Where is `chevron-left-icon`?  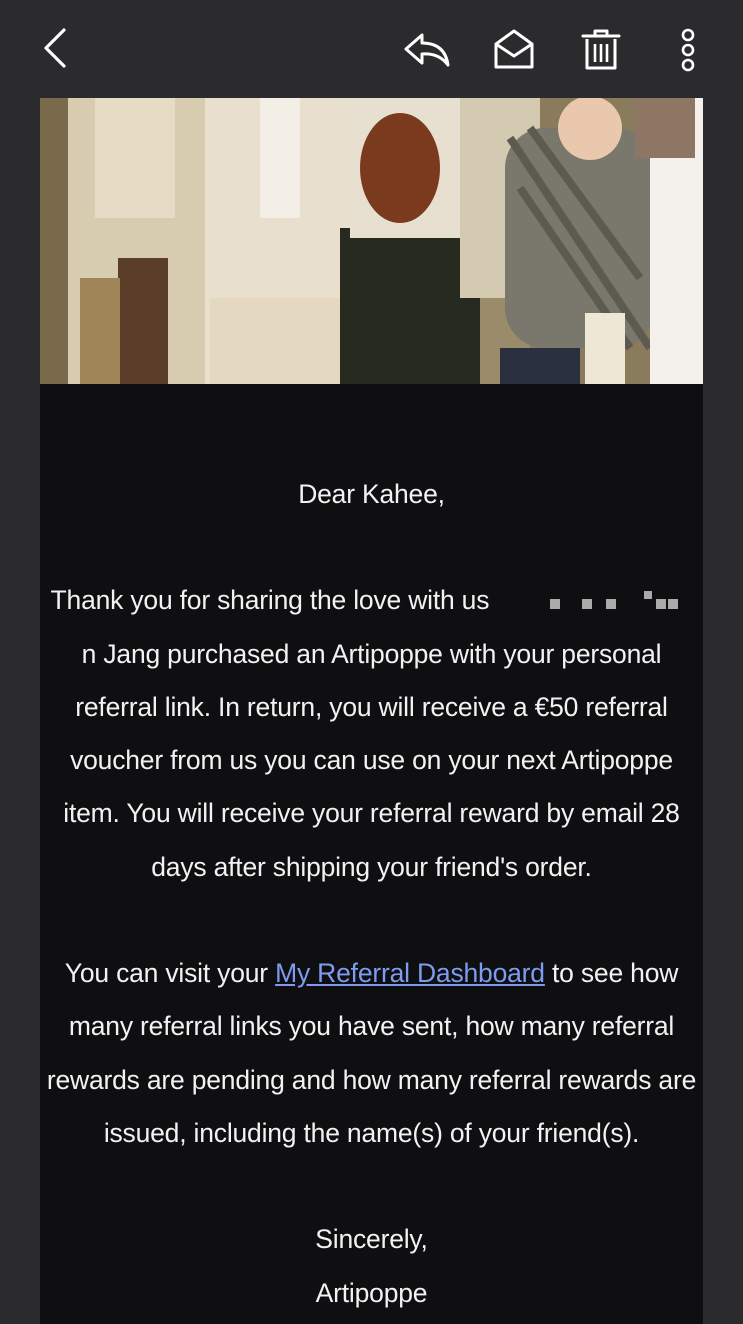 chevron-left-icon is located at coordinates (55, 48).